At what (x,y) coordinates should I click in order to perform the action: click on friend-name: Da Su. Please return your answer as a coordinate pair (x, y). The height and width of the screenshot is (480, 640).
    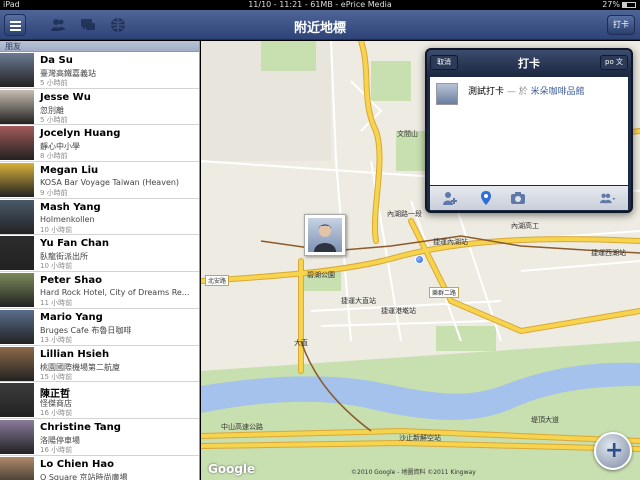
    Looking at the image, I should click on (56, 60).